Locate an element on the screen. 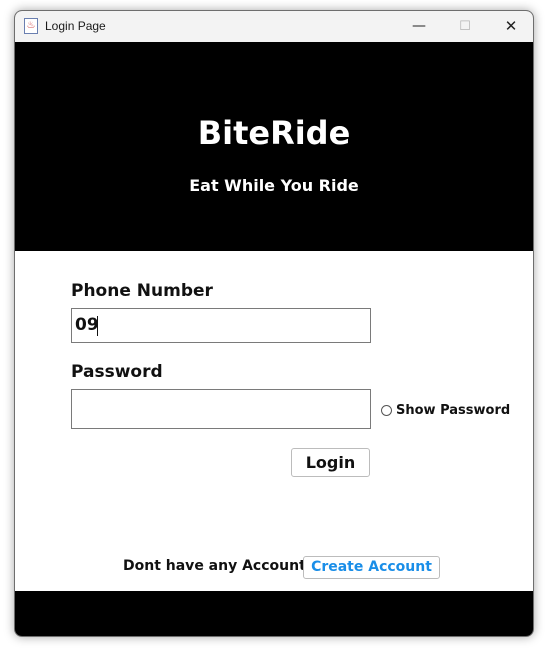  tagline: Eat While You Ride is located at coordinates (274, 185).